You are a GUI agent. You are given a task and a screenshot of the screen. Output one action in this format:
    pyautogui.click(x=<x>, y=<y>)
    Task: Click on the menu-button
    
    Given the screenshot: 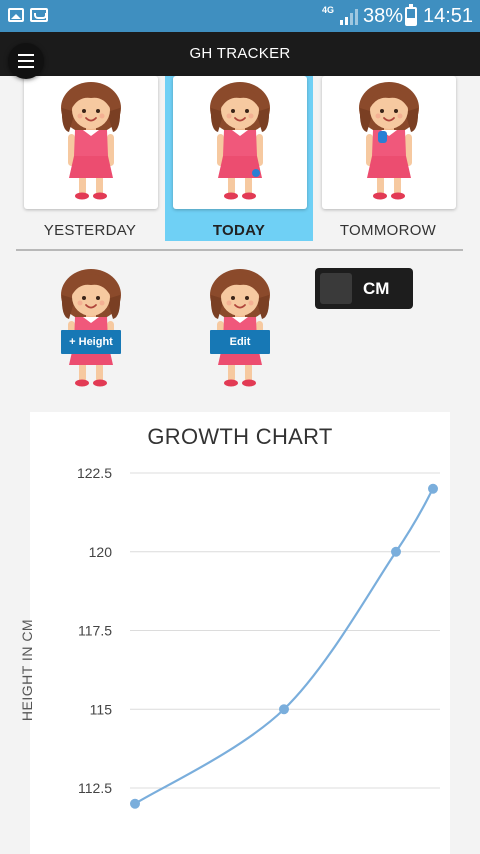 What is the action you would take?
    pyautogui.click(x=26, y=61)
    